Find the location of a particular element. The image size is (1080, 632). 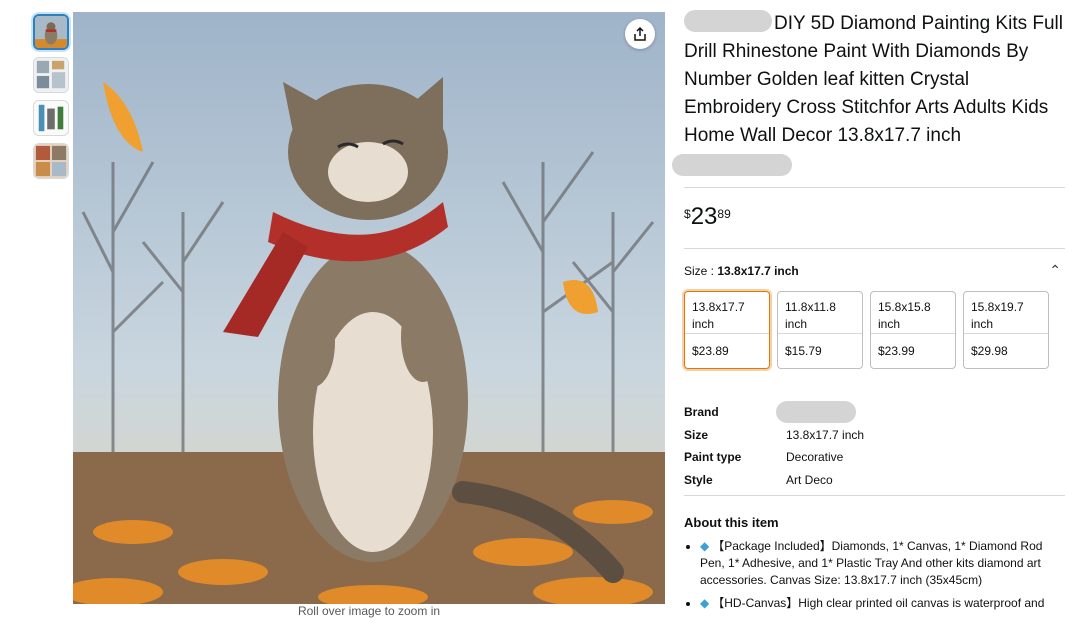

thumbnail-strip is located at coordinates (52, 100).